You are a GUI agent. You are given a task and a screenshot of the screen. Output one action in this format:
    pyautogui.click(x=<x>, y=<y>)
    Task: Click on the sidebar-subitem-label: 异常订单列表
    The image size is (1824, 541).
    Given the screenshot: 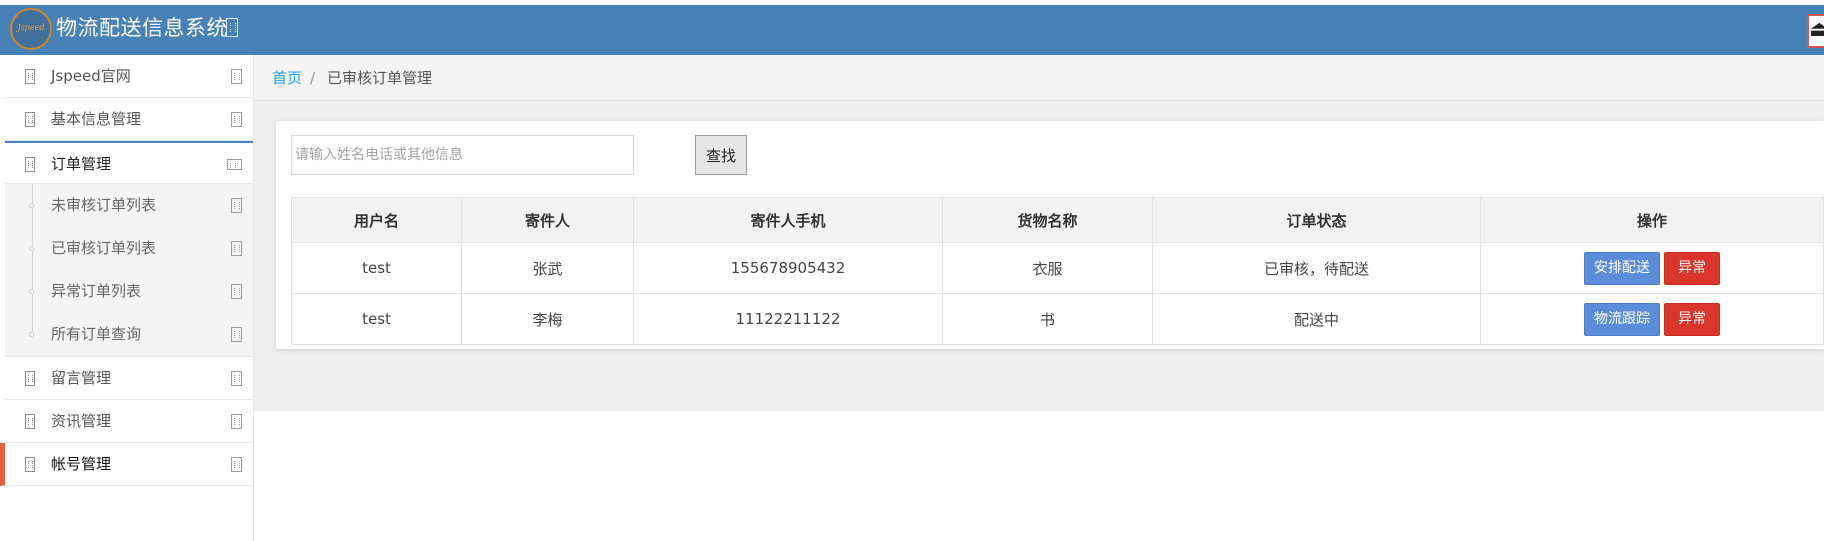 What is the action you would take?
    pyautogui.click(x=96, y=291)
    